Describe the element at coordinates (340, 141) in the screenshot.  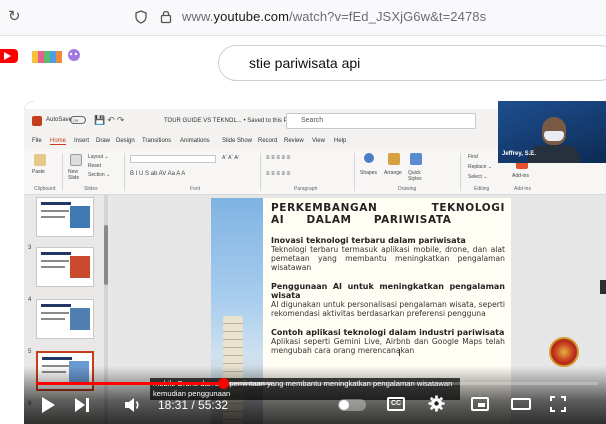
I see `ppt-menu-help: Help` at that location.